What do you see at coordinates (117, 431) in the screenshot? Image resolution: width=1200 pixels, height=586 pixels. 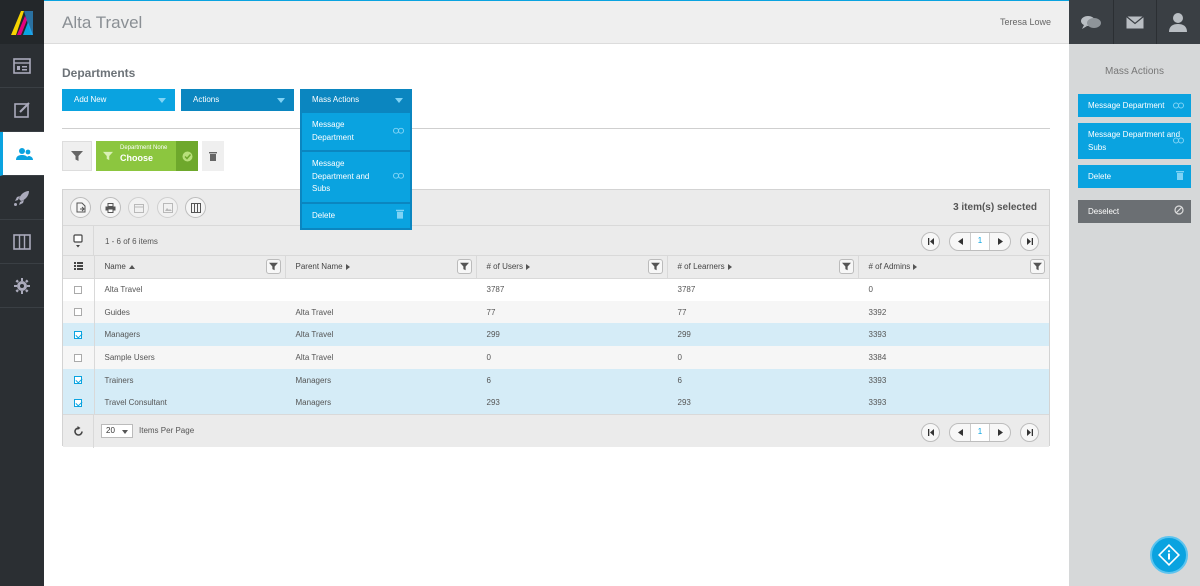 I see `items-per-page-select: 20` at bounding box center [117, 431].